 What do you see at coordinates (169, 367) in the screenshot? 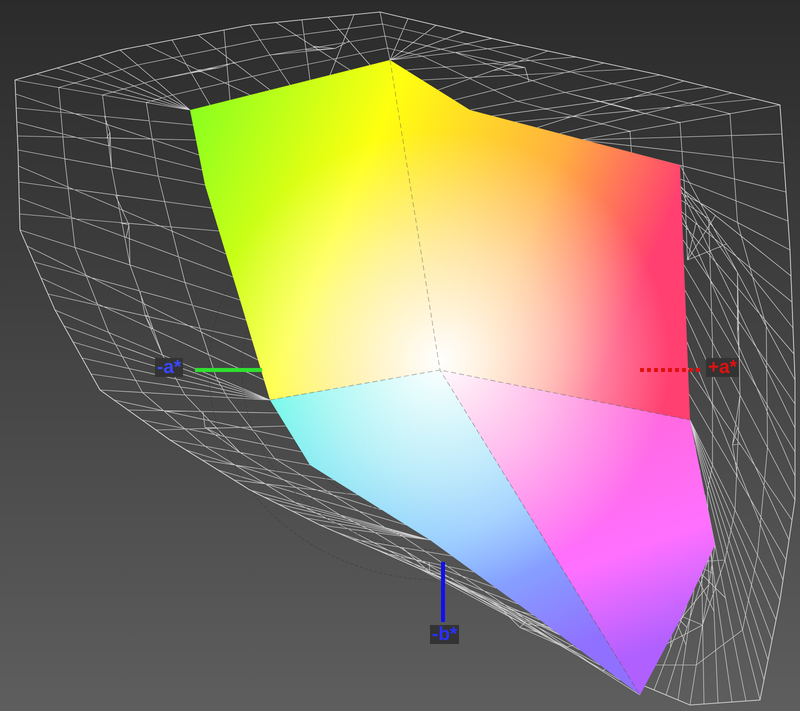
I see `axis-label: -a*` at bounding box center [169, 367].